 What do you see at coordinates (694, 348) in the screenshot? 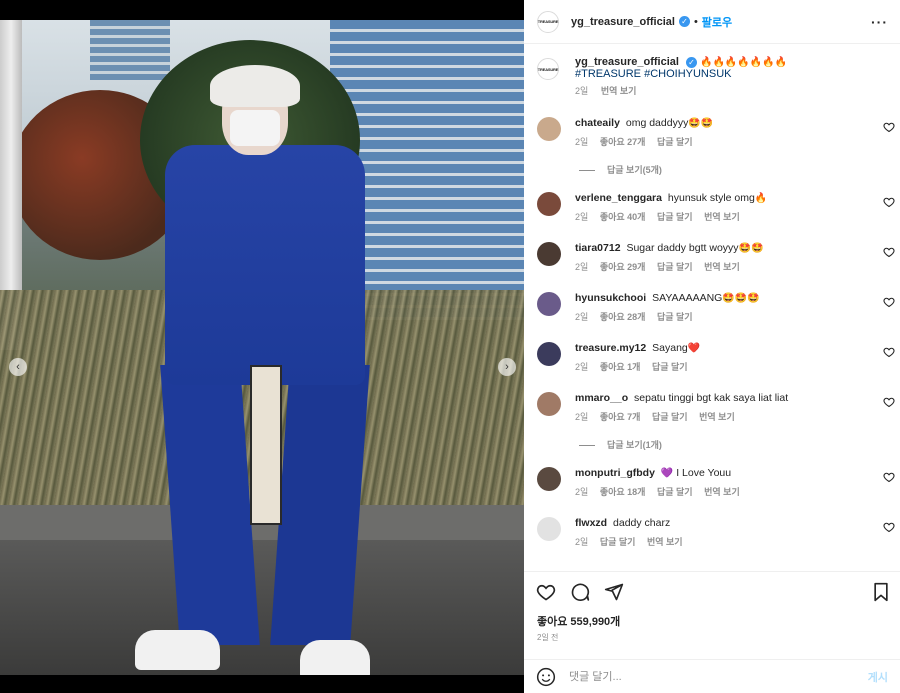
I see `comment-emoji: ❤️` at bounding box center [694, 348].